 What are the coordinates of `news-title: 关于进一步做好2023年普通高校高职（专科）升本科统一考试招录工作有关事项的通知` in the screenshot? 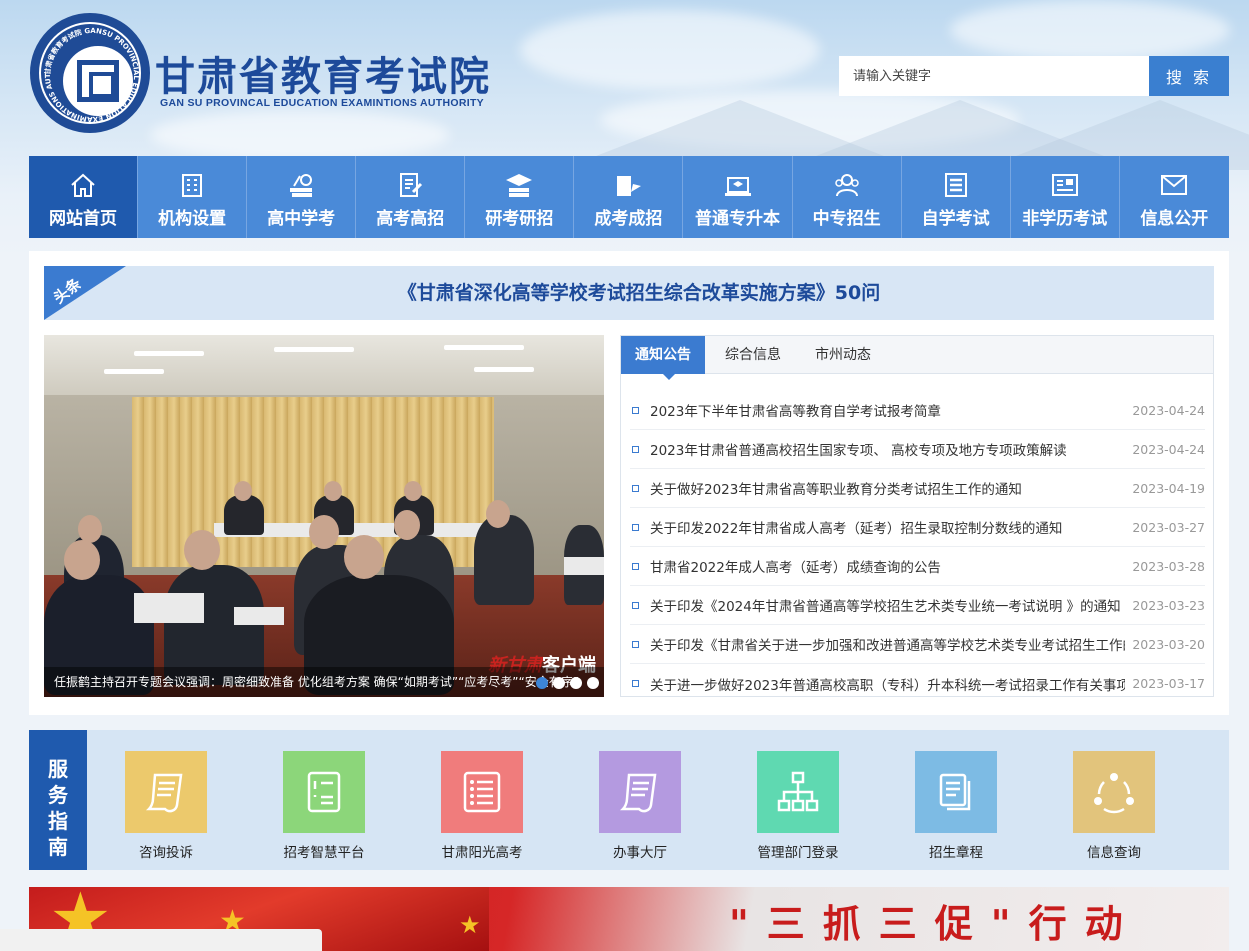 It's located at (887, 684).